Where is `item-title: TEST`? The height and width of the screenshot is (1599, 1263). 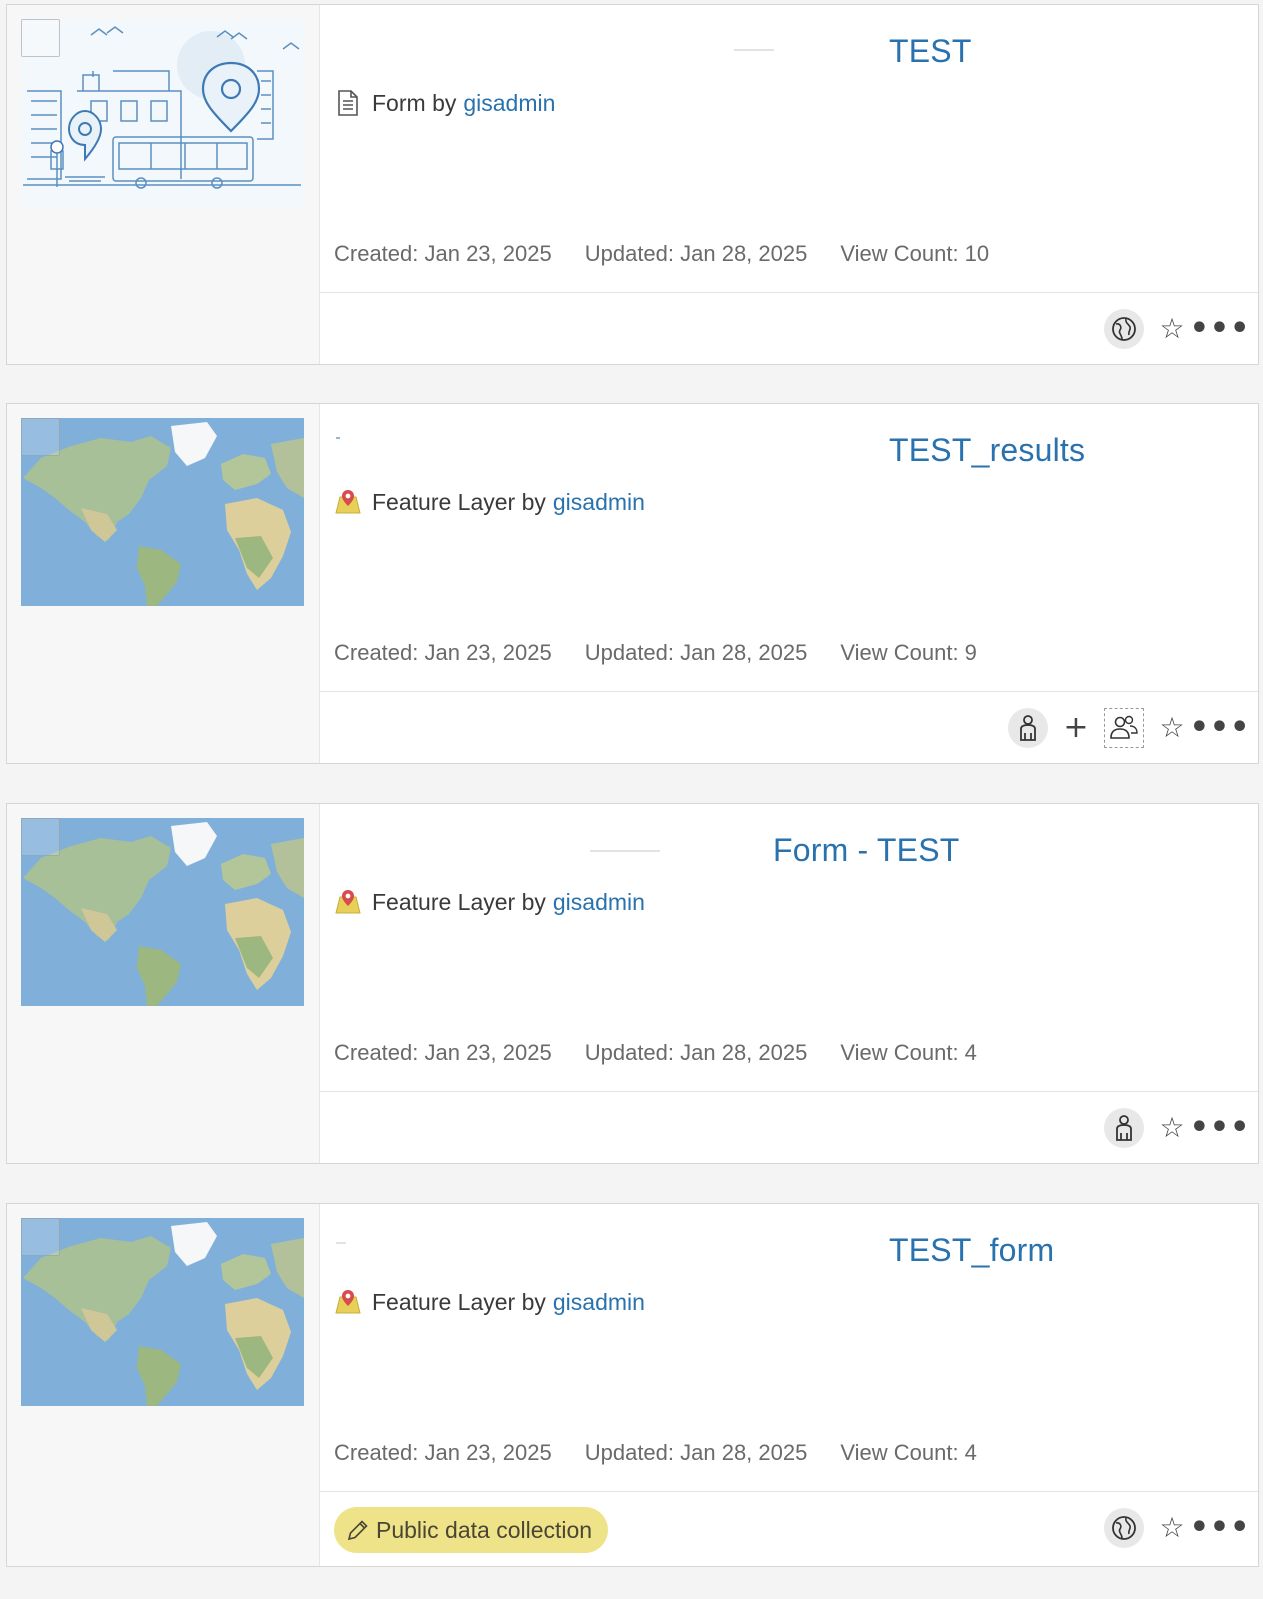 item-title: TEST is located at coordinates (930, 51).